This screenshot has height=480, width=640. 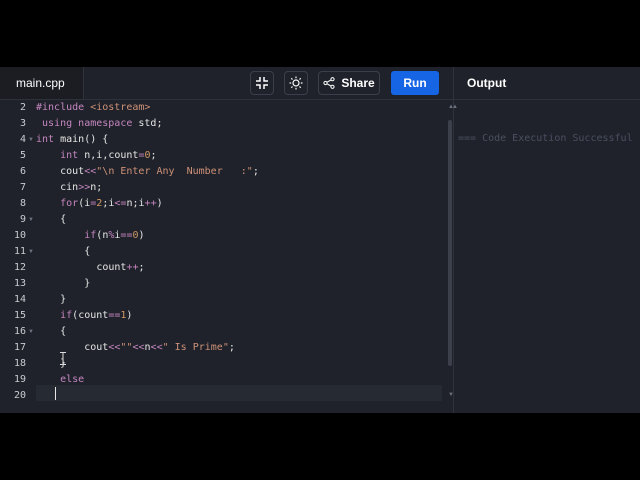 I want to click on code-line: using namespace std;, so click(x=99, y=124).